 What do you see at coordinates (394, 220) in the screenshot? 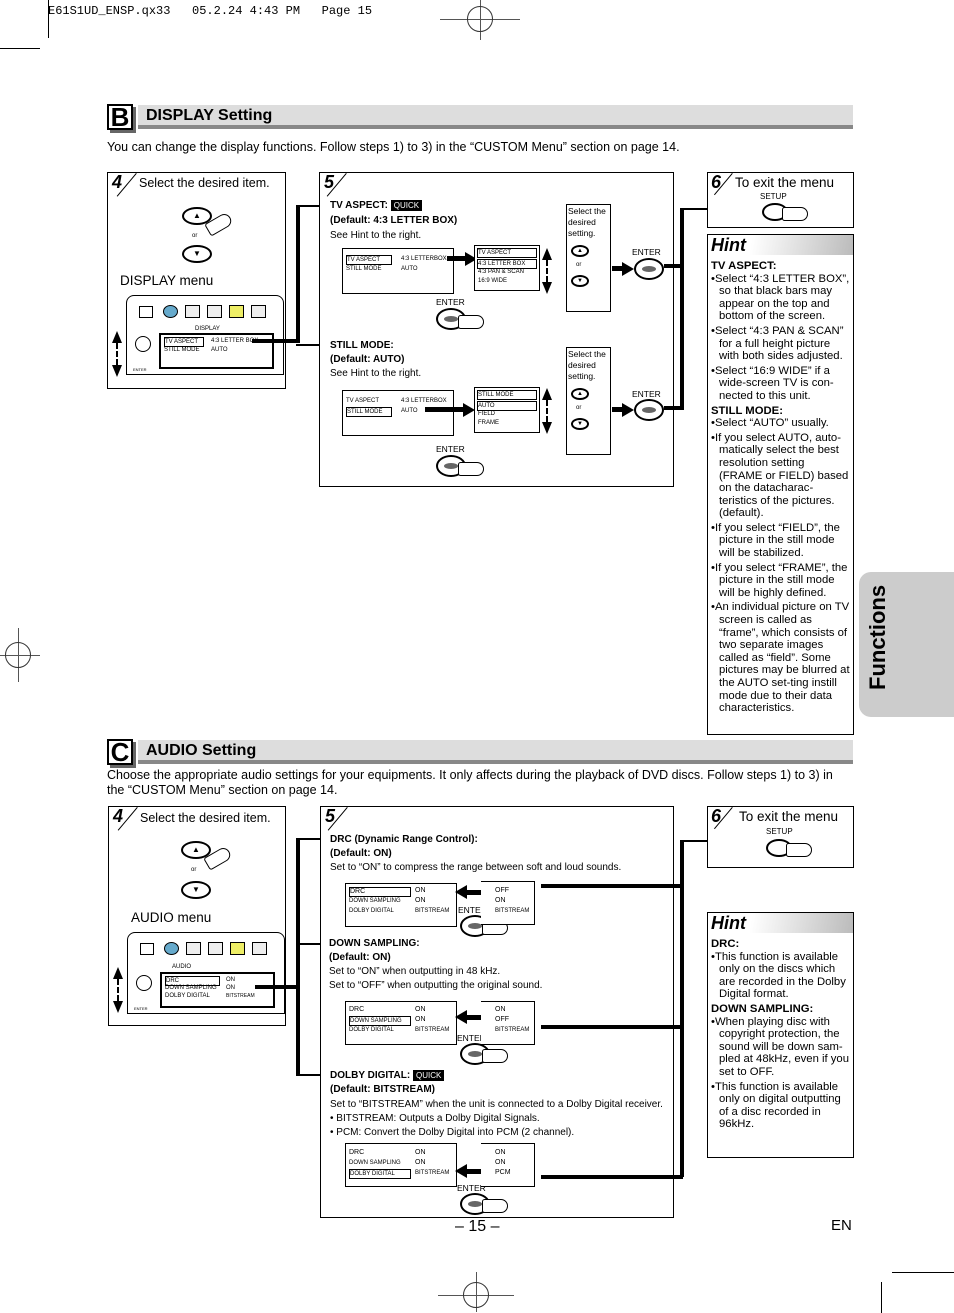
I see `tv-aspect-default: (Default: 4:3 LETTER BOX)` at bounding box center [394, 220].